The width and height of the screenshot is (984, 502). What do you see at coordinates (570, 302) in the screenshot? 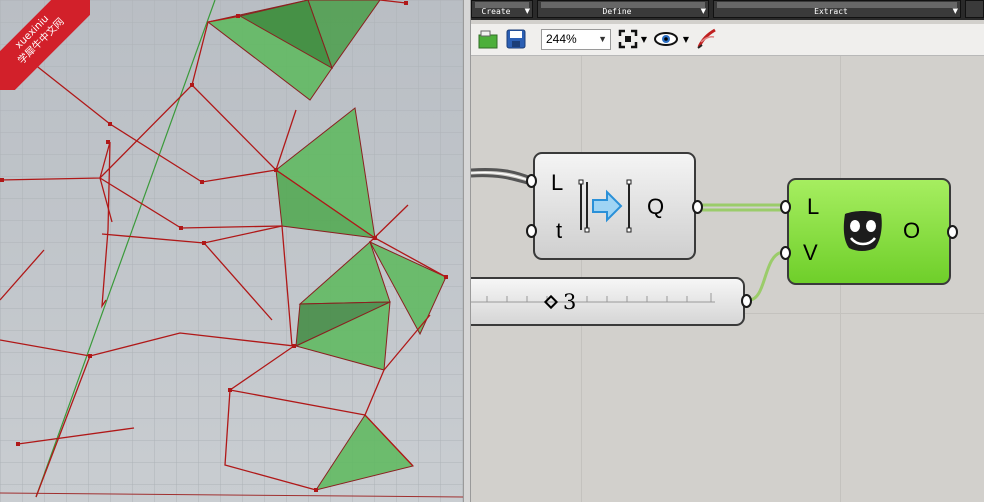
I see `slider-value: 3` at bounding box center [570, 302].